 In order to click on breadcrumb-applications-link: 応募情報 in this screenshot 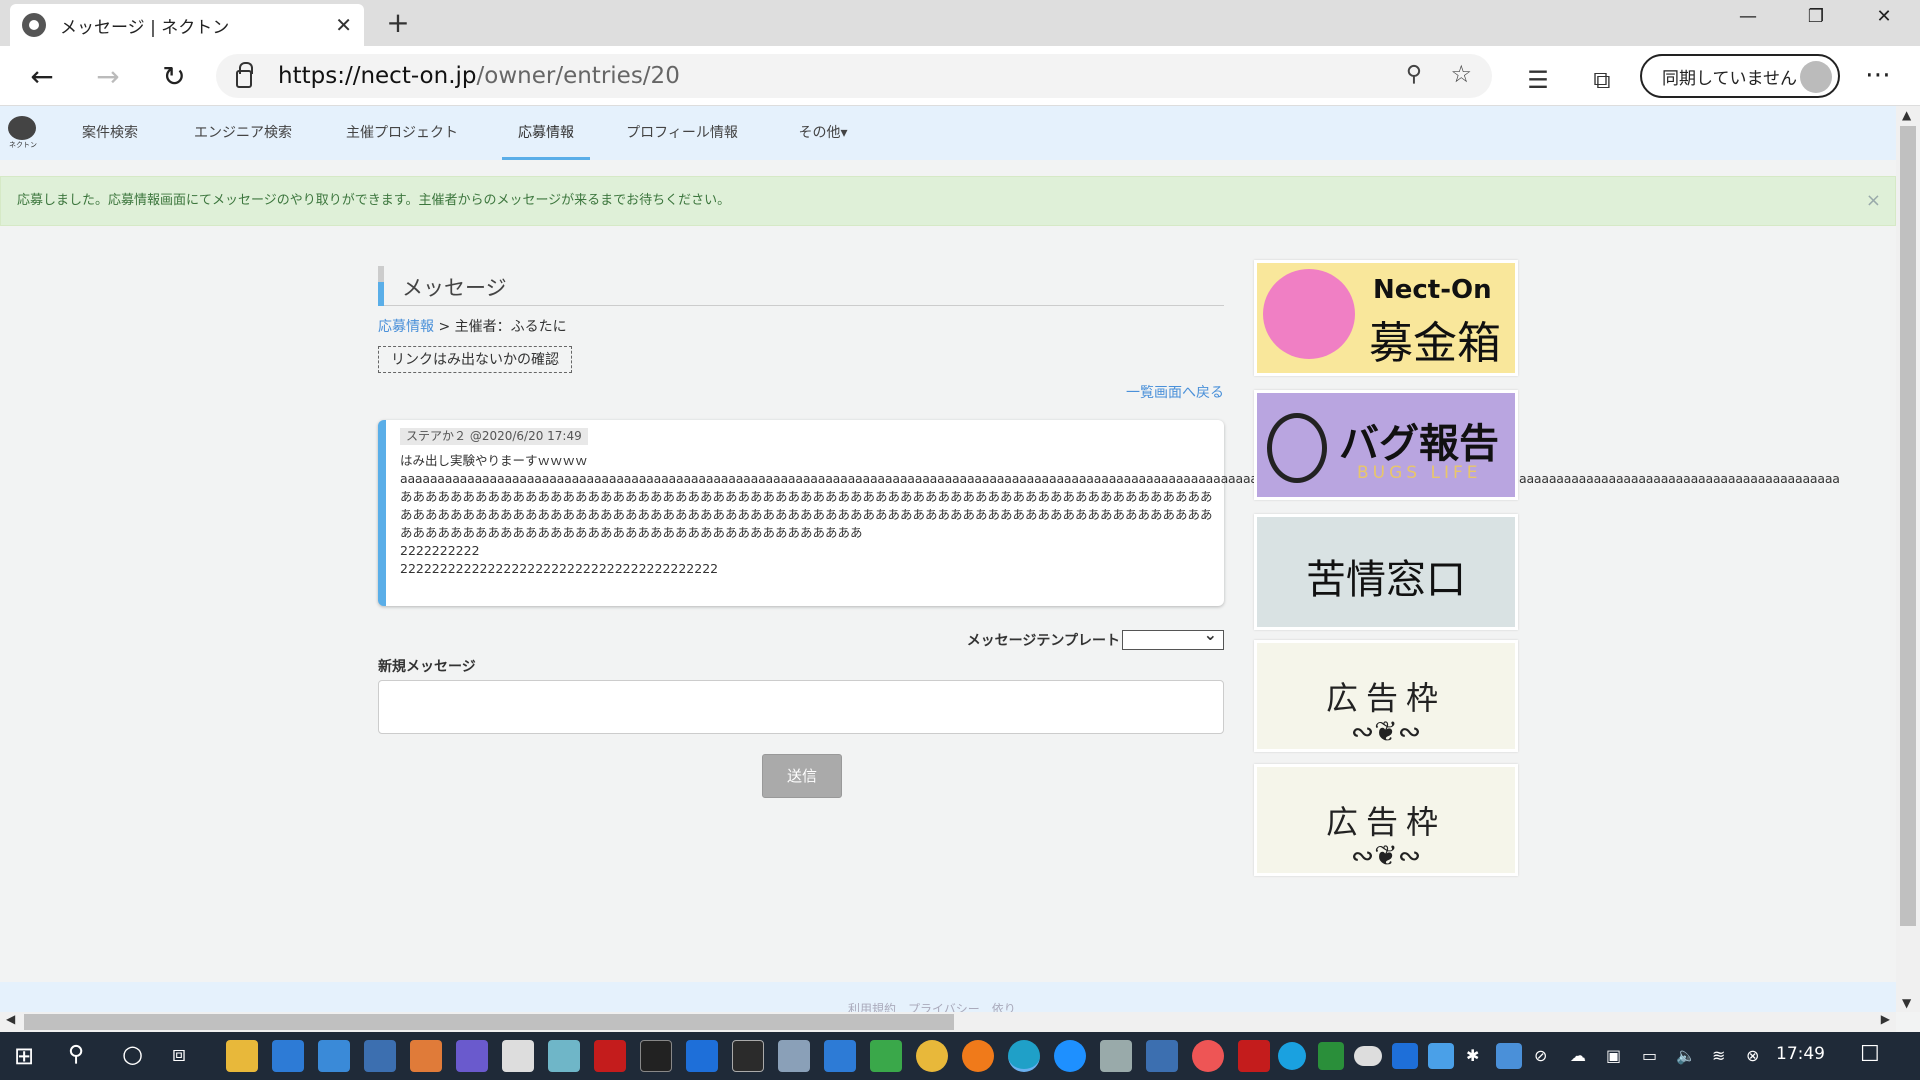, I will do `click(406, 327)`.